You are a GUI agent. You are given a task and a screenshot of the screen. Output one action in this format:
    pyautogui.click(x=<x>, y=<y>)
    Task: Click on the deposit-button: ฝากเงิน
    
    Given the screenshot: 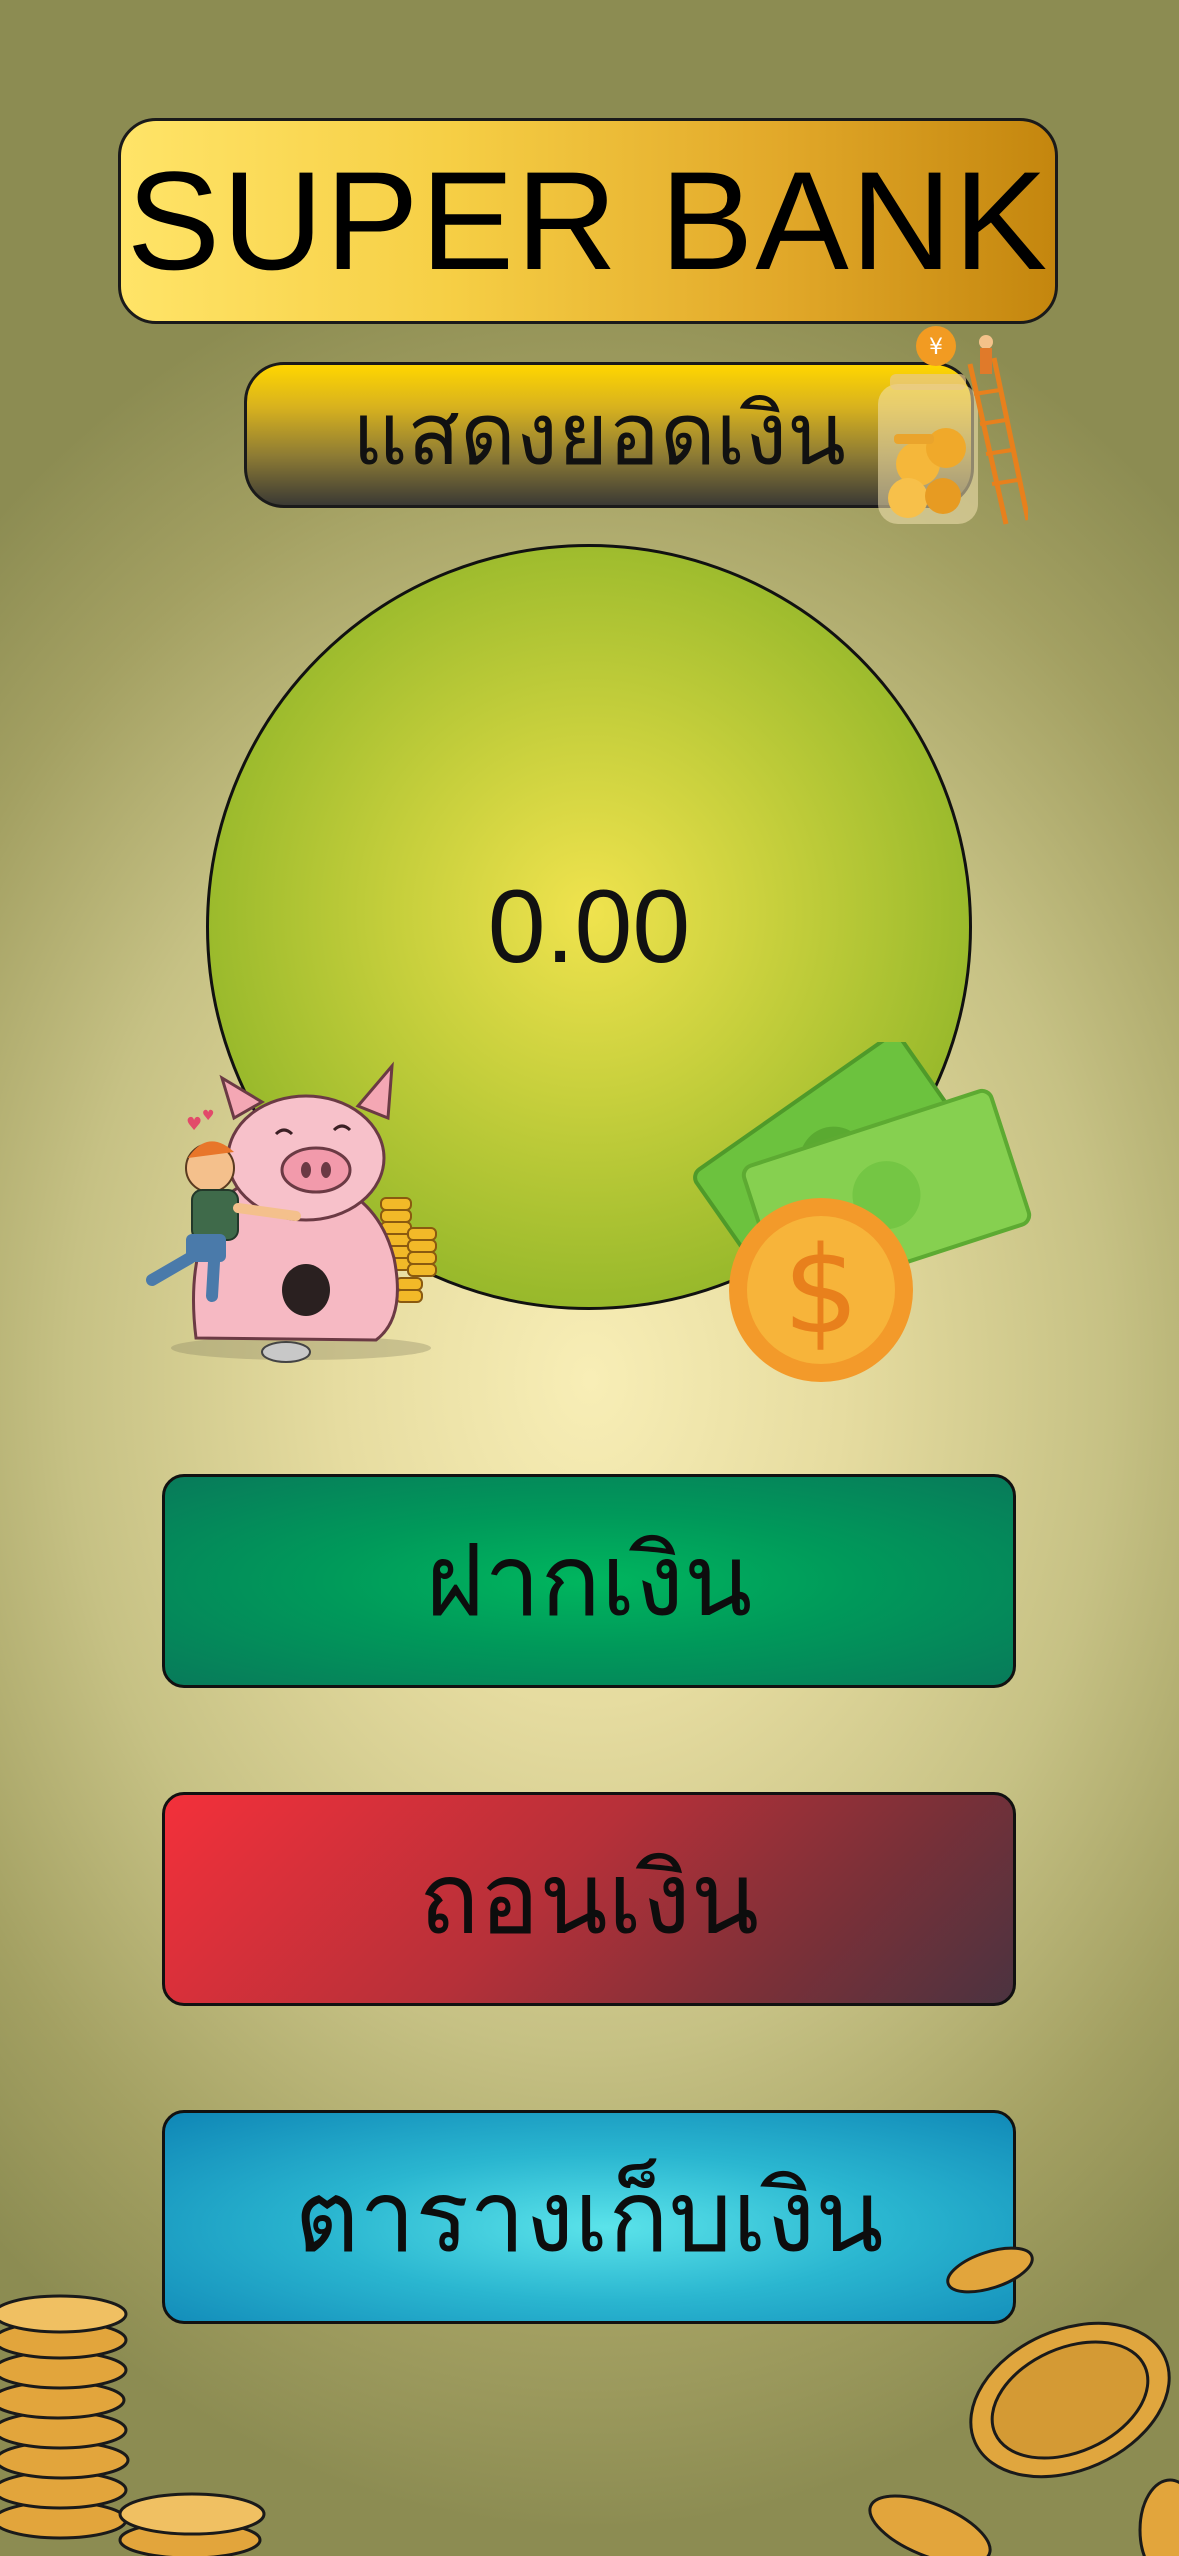 What is the action you would take?
    pyautogui.click(x=589, y=1581)
    